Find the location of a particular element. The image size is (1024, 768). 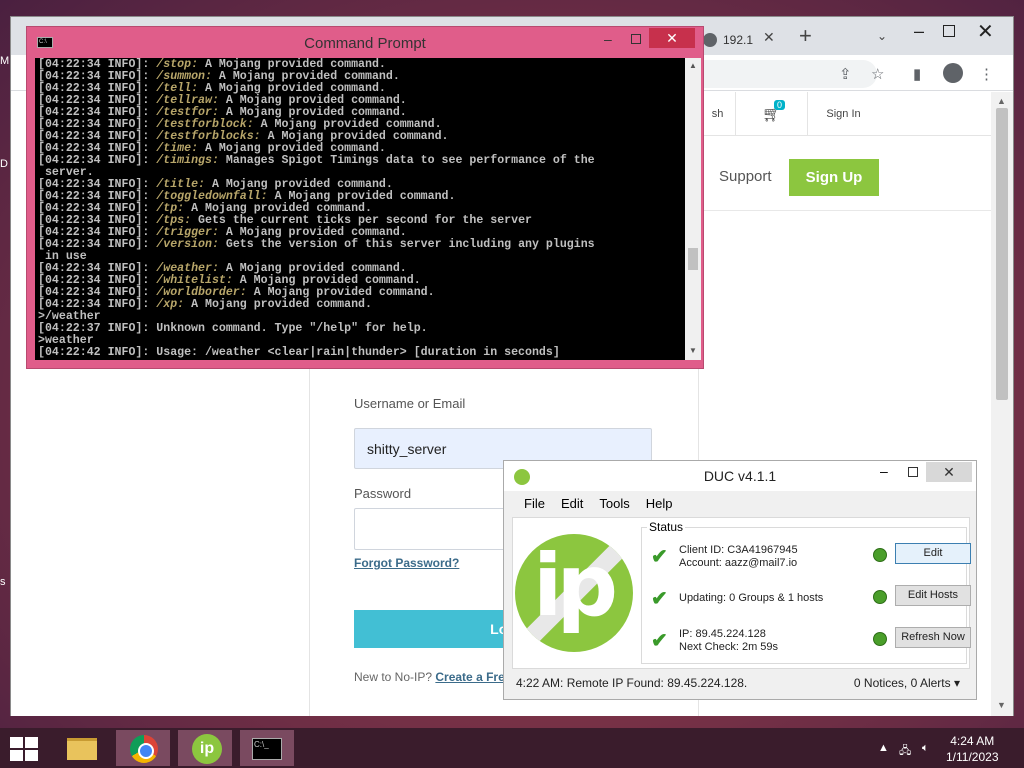

start-button is located at coordinates (24, 749).